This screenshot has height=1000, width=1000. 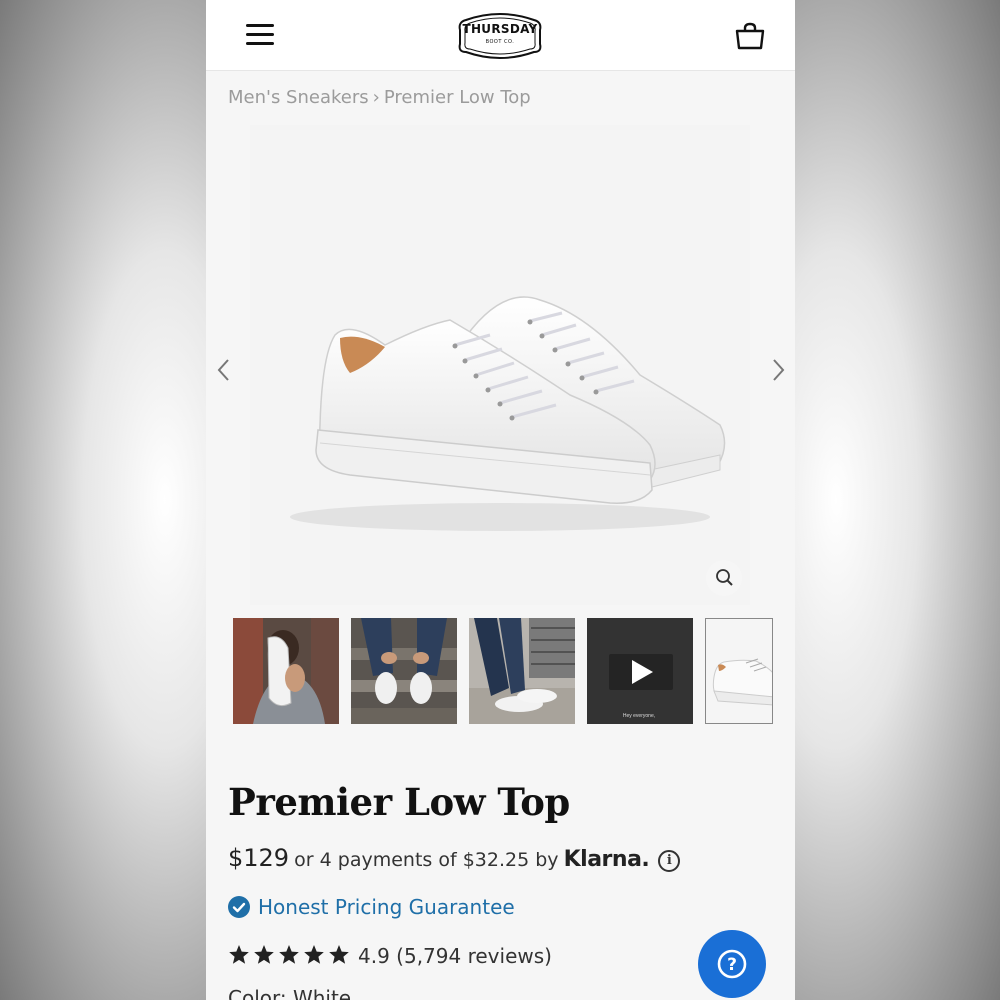 What do you see at coordinates (239, 907) in the screenshot?
I see `check-badge-icon` at bounding box center [239, 907].